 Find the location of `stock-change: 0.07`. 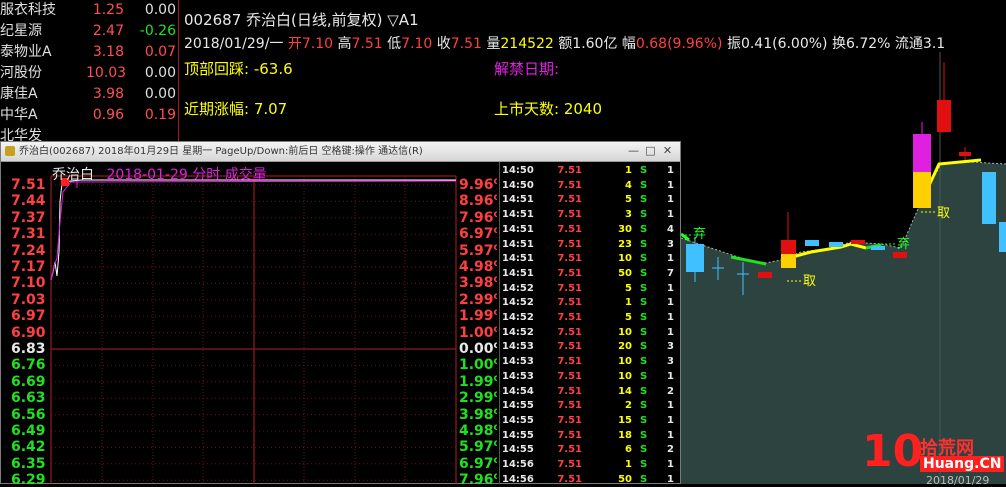

stock-change: 0.07 is located at coordinates (160, 52).